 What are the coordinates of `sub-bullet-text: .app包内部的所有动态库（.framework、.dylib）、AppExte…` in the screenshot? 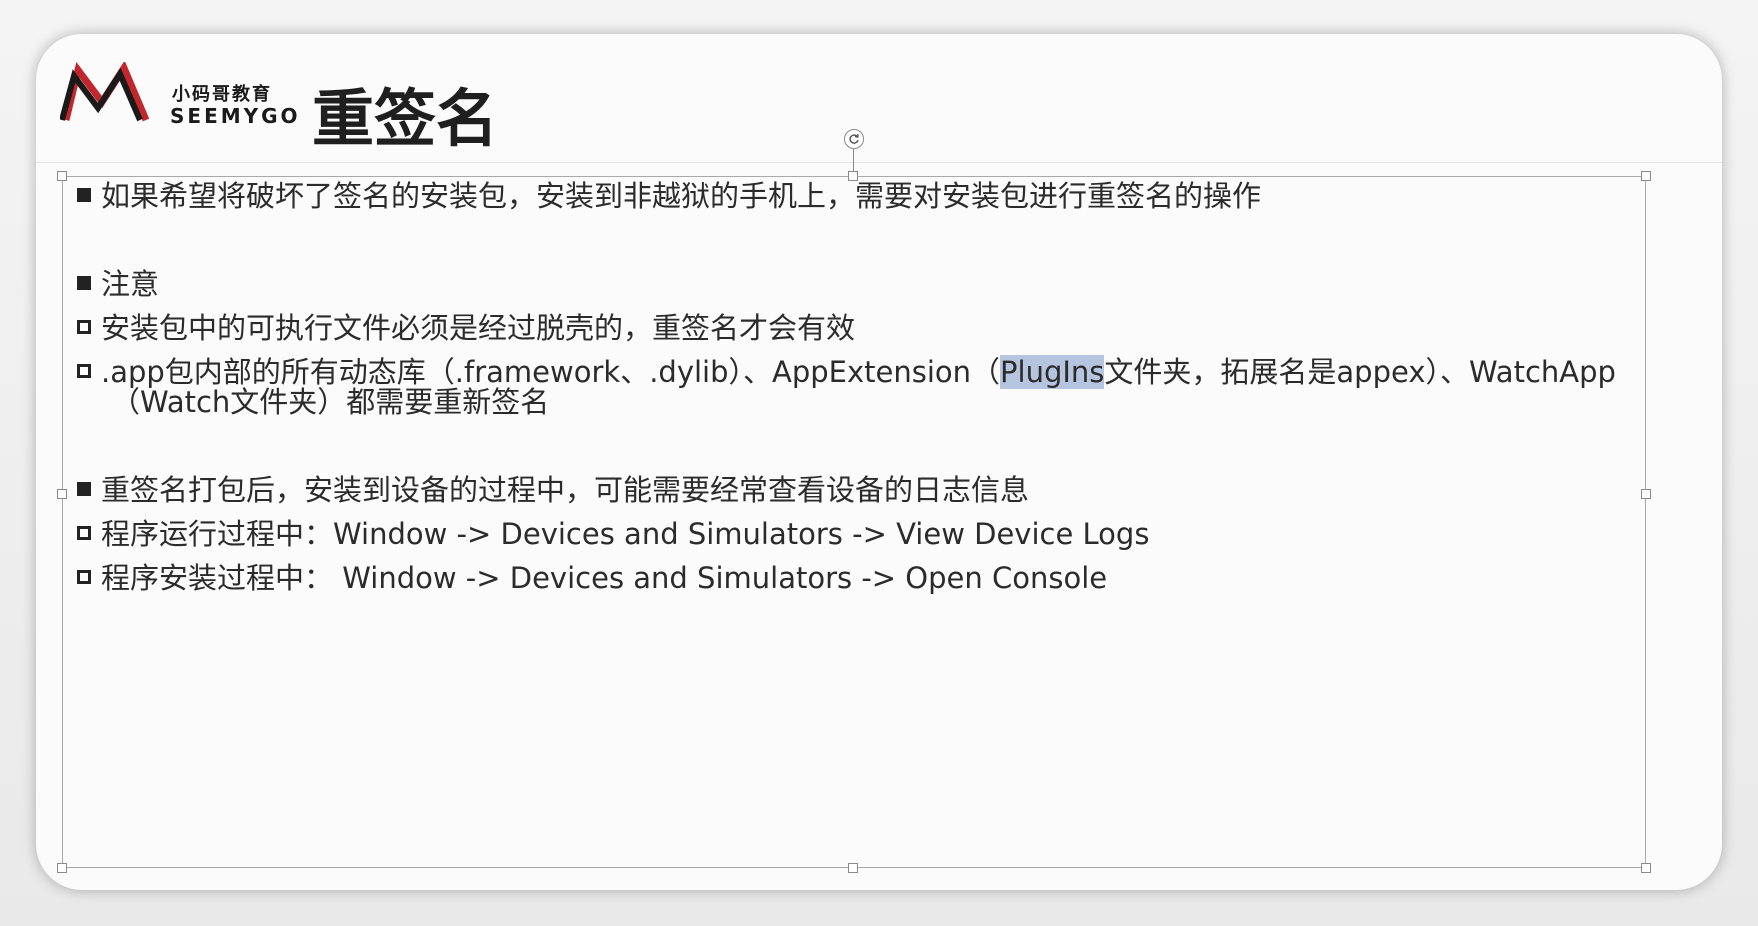 It's located at (551, 372).